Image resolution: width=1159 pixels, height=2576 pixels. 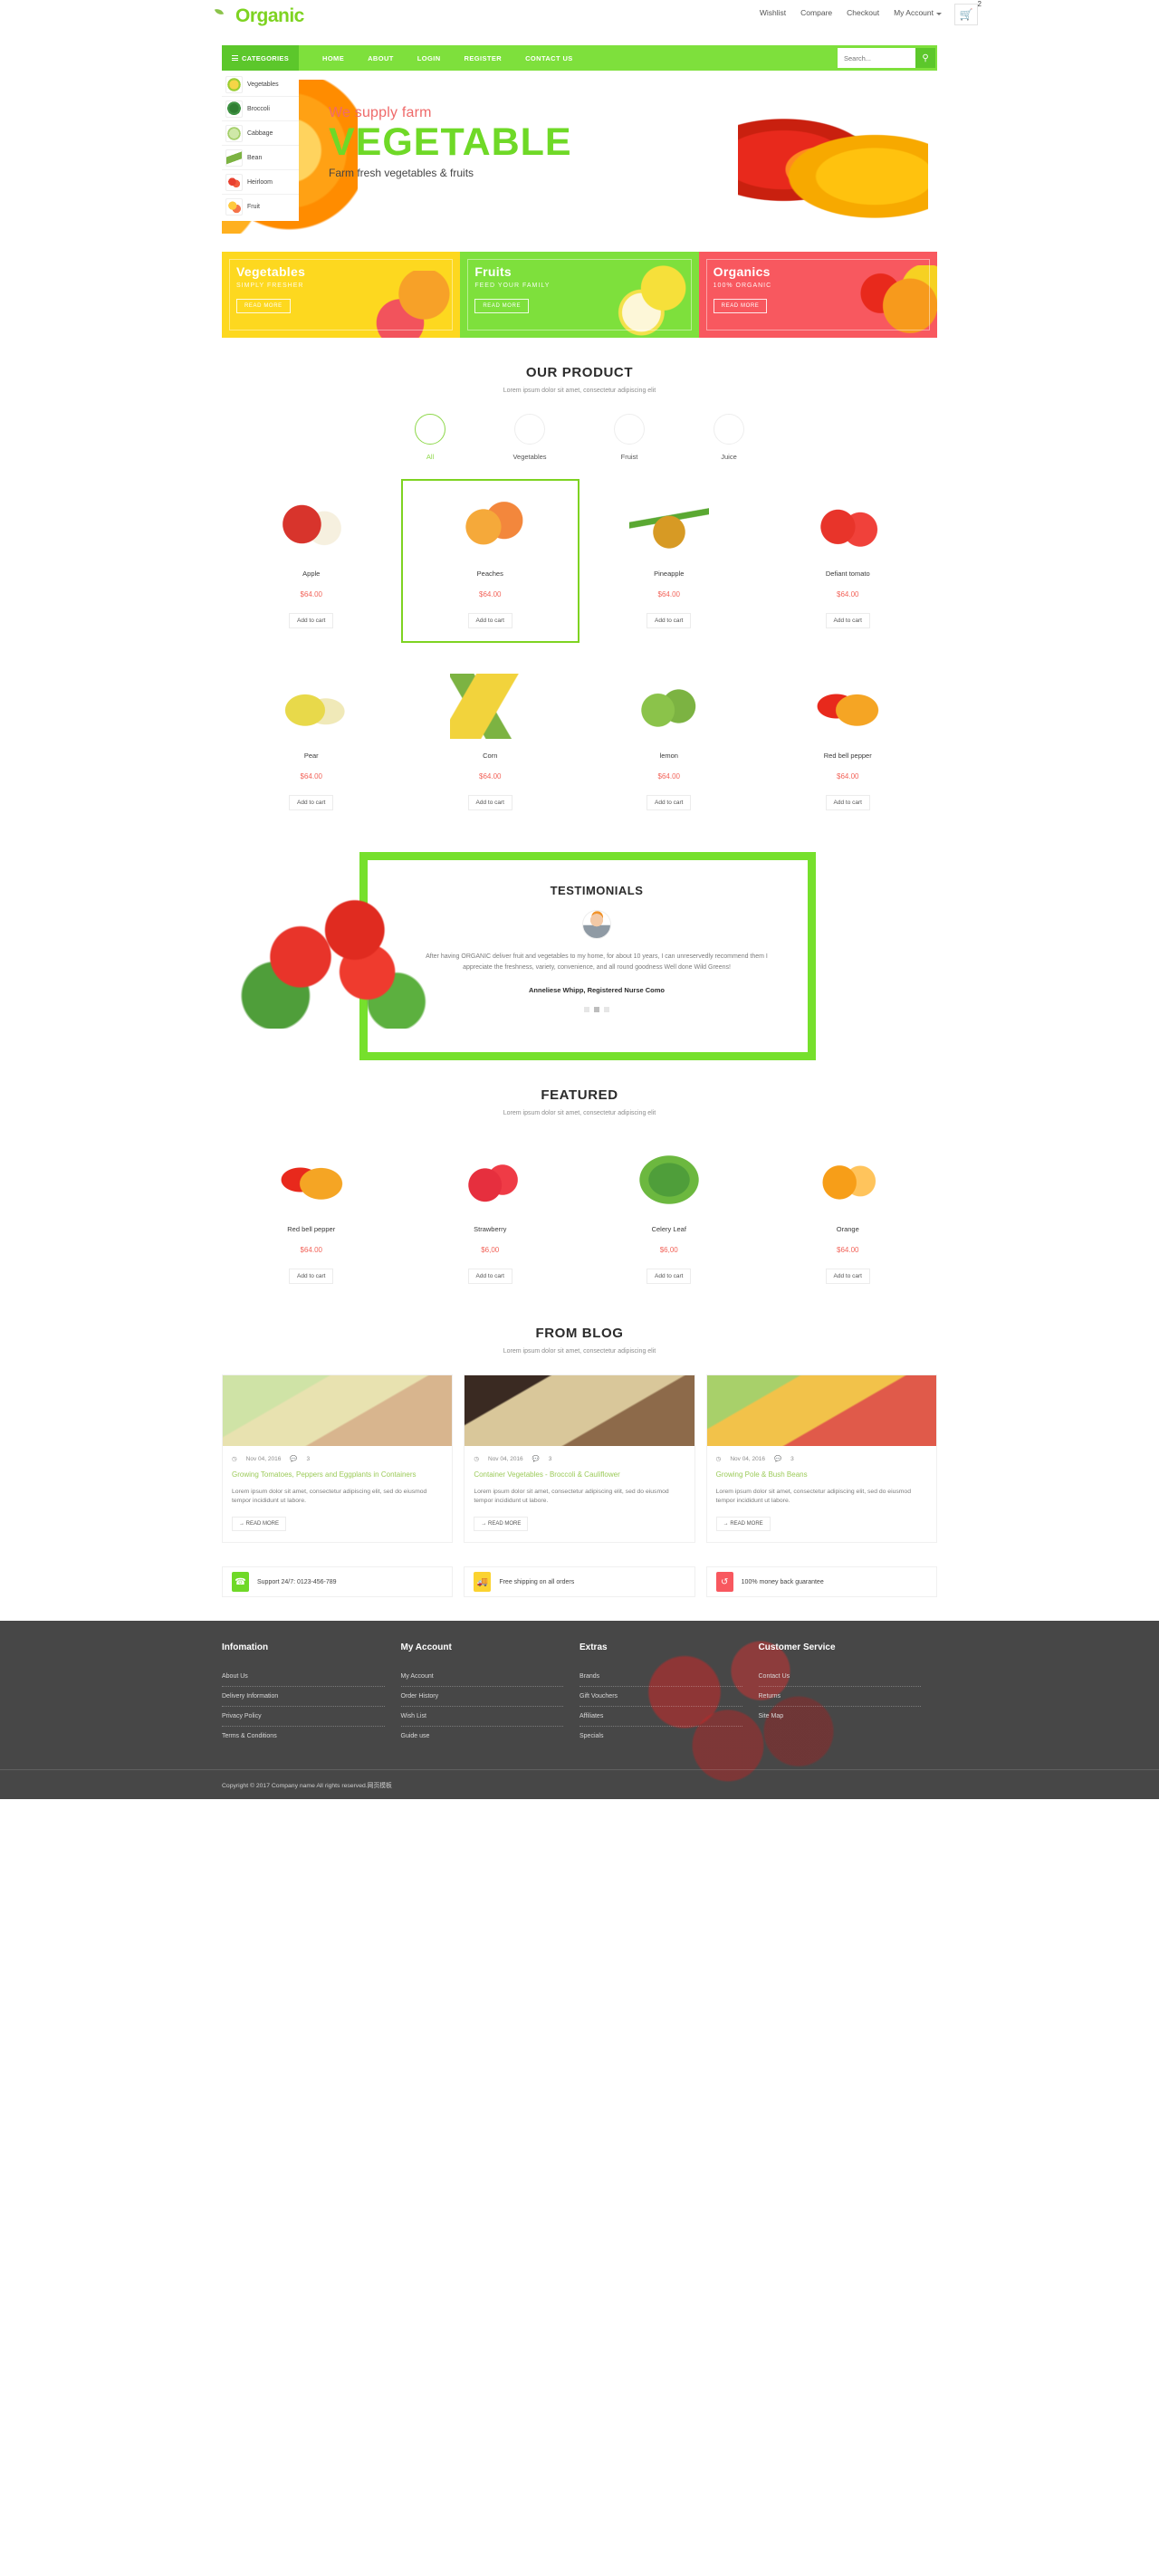 What do you see at coordinates (847, 743) in the screenshot?
I see `product-card-red-bell-pepper: Red bell pepper $64.00 Add to cart` at bounding box center [847, 743].